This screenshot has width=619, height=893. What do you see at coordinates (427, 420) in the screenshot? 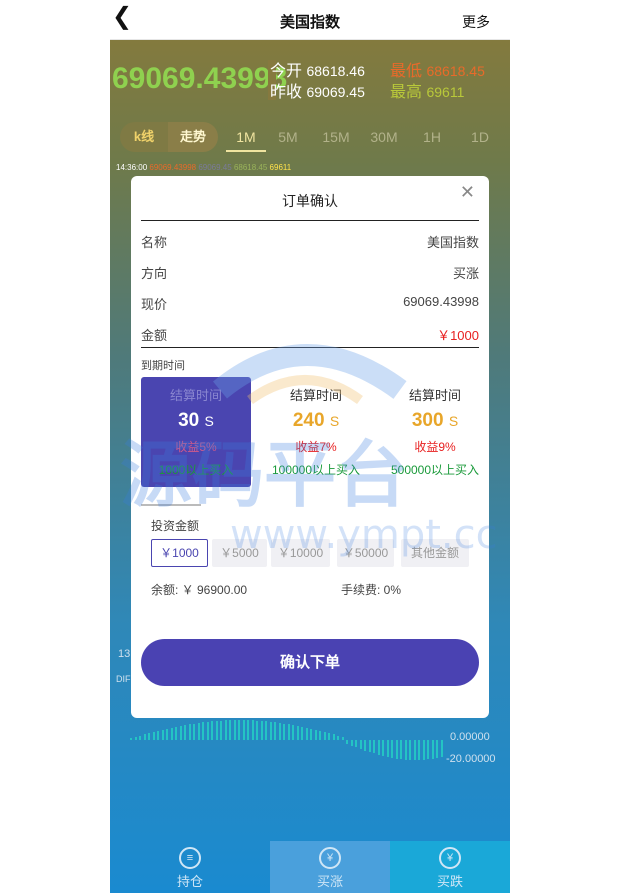
I see `option-seconds-value: 300` at bounding box center [427, 420].